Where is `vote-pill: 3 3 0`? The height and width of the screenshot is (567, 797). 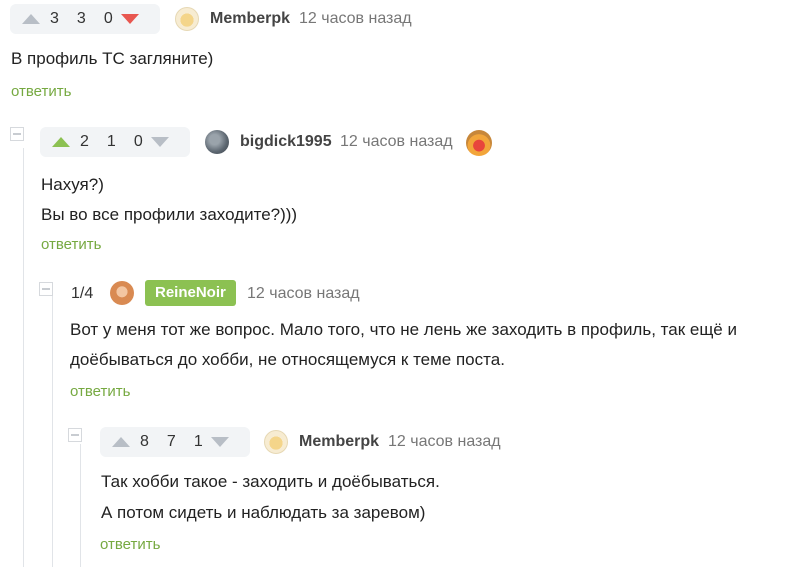
vote-pill: 3 3 0 is located at coordinates (85, 19).